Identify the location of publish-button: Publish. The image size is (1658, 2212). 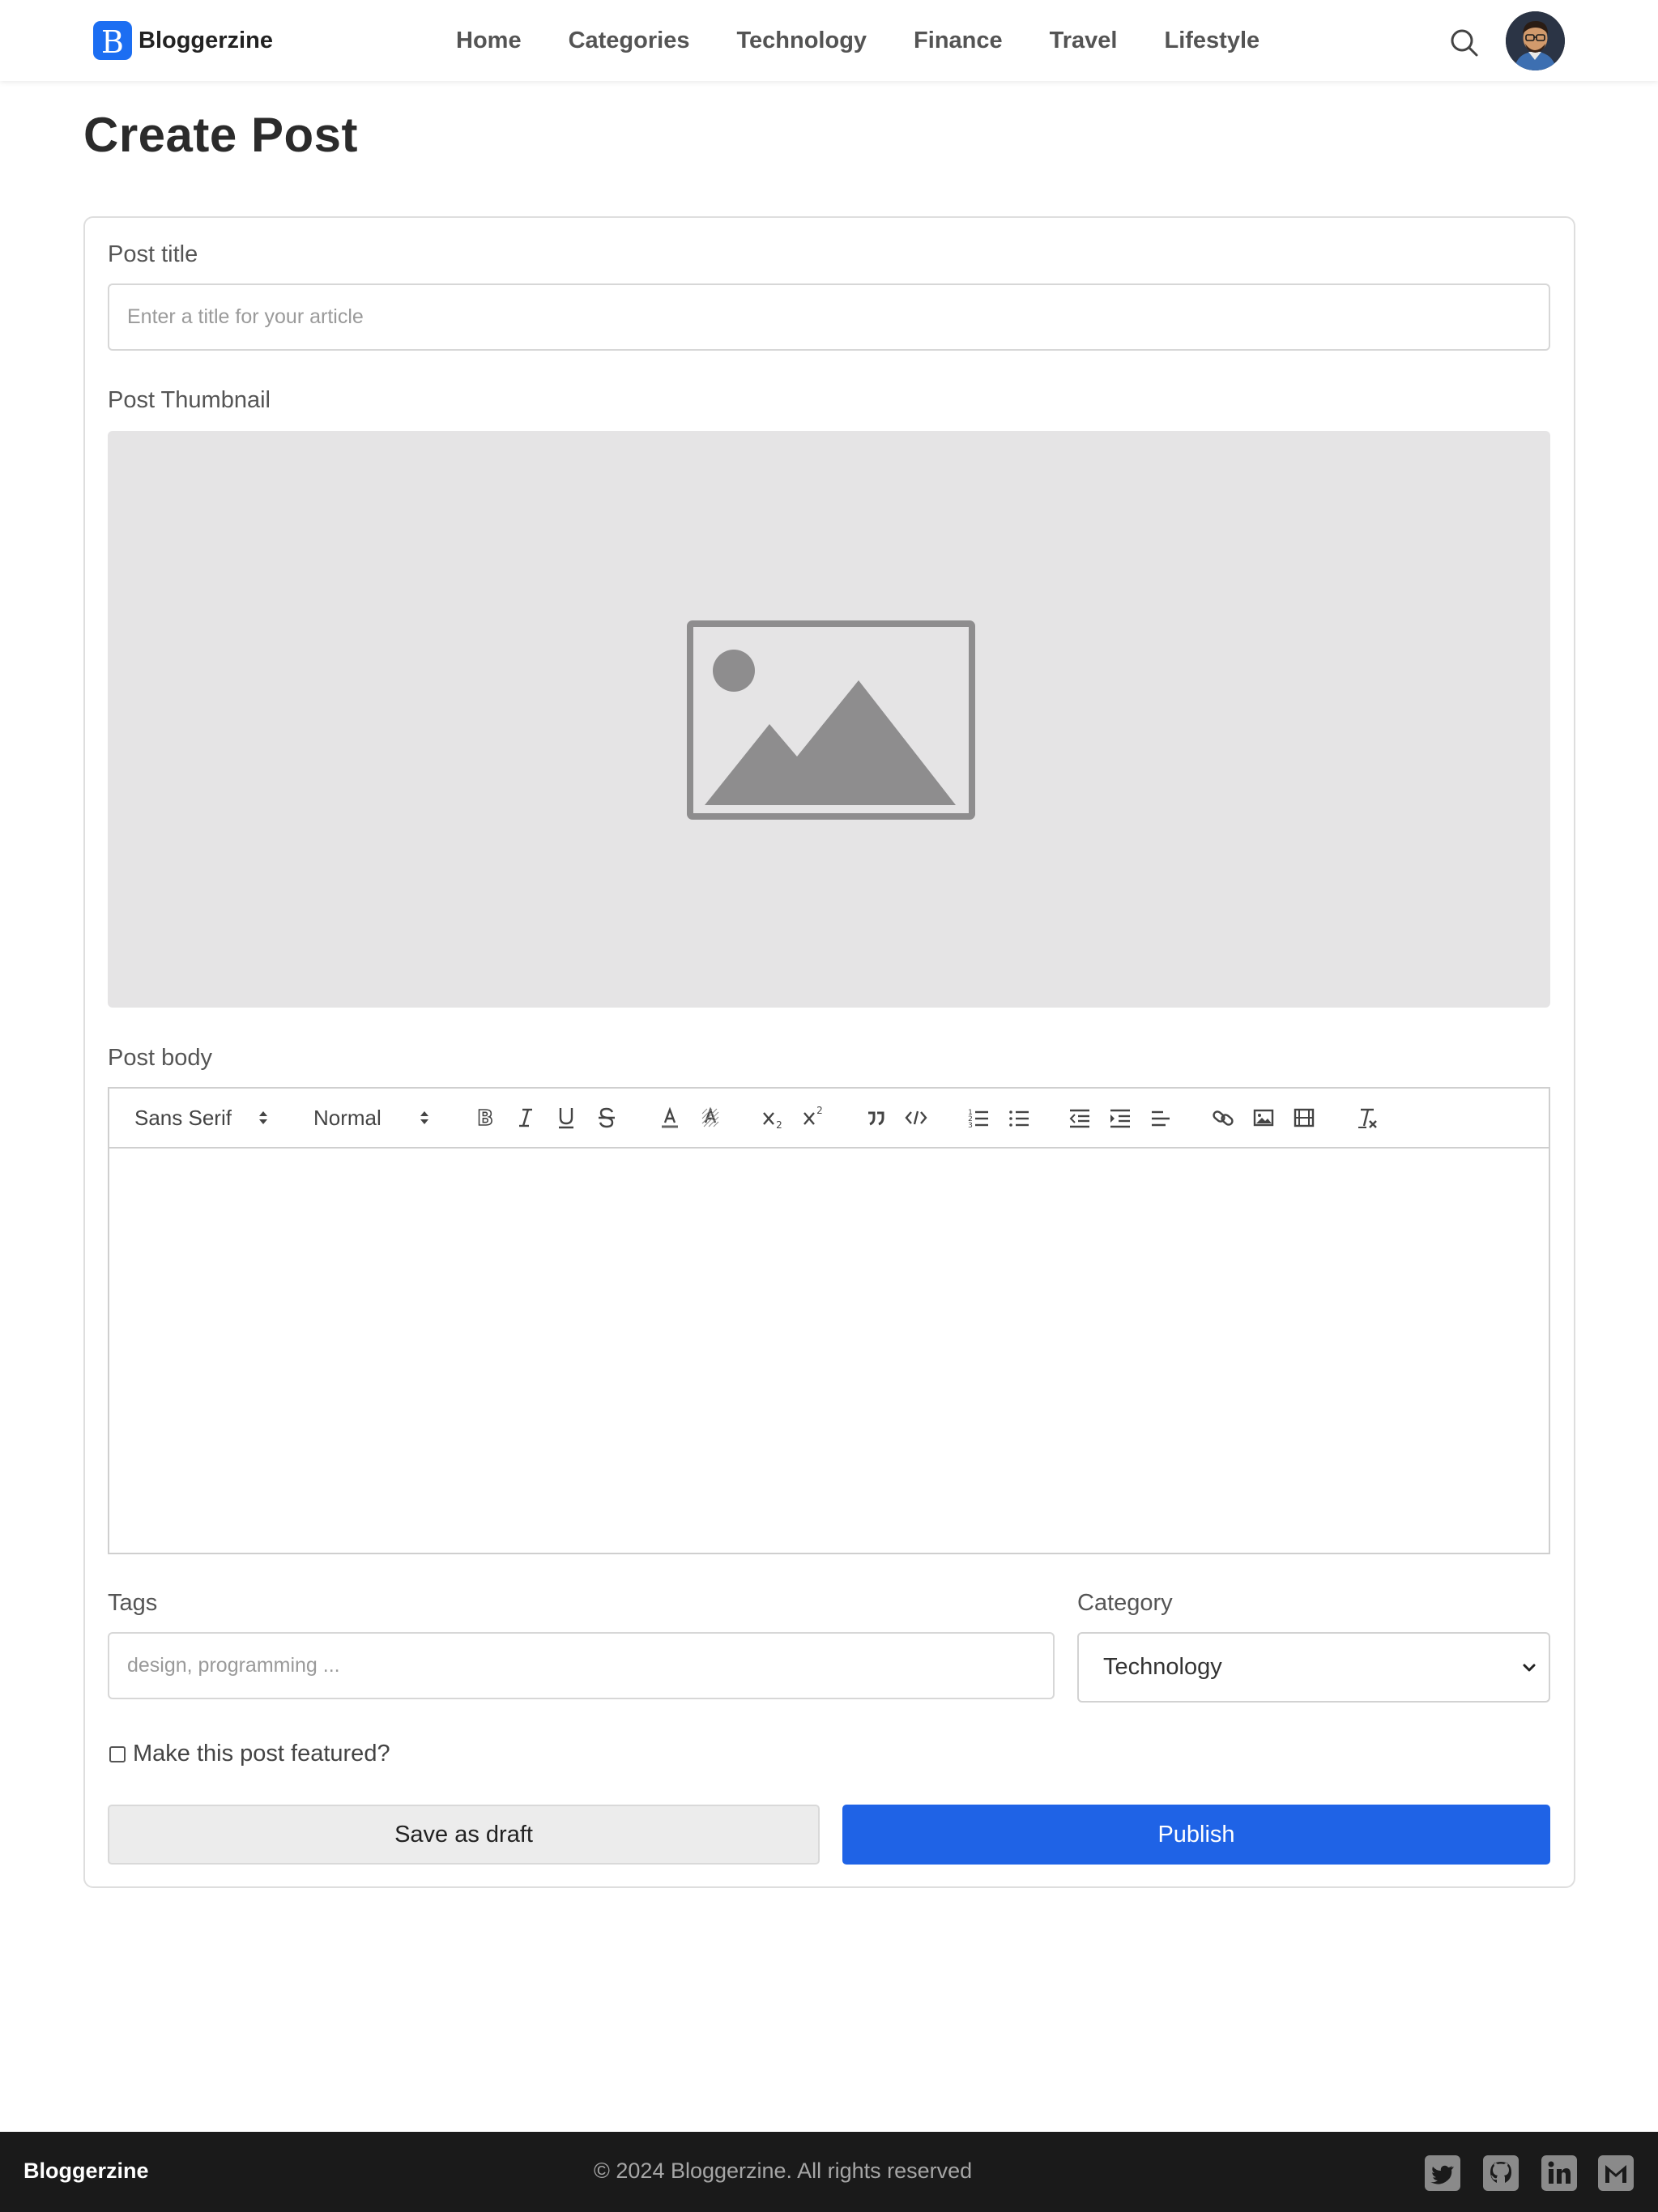
(1196, 1835).